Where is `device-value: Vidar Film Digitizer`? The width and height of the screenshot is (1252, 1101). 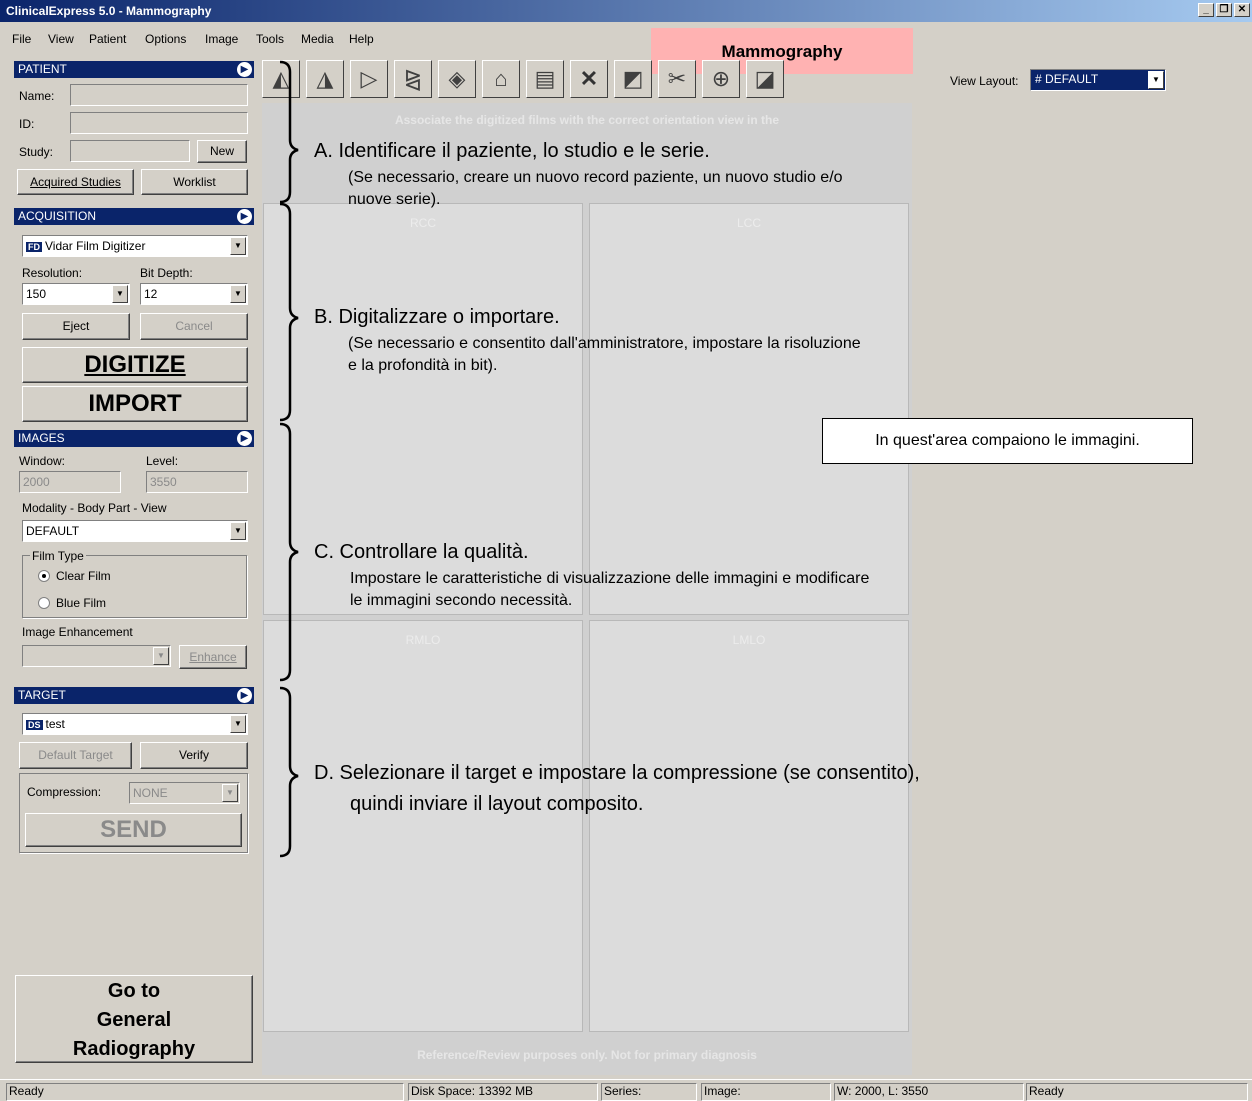 device-value: Vidar Film Digitizer is located at coordinates (95, 246).